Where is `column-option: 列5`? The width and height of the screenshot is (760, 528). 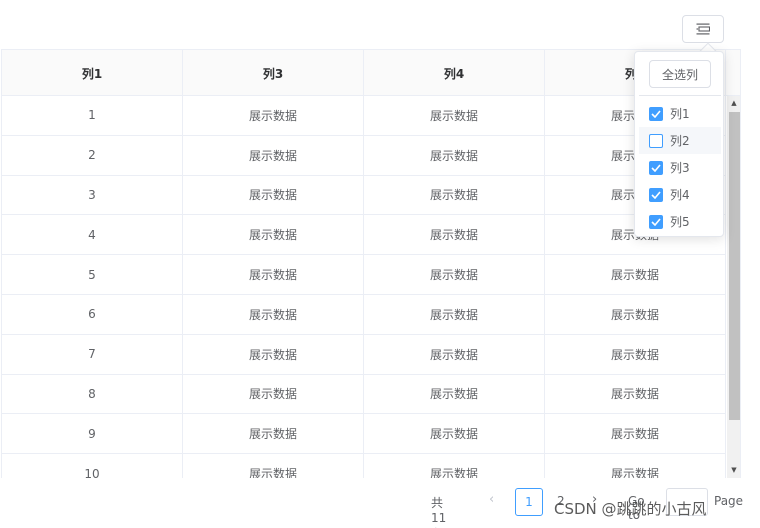
column-option: 列5 is located at coordinates (680, 221).